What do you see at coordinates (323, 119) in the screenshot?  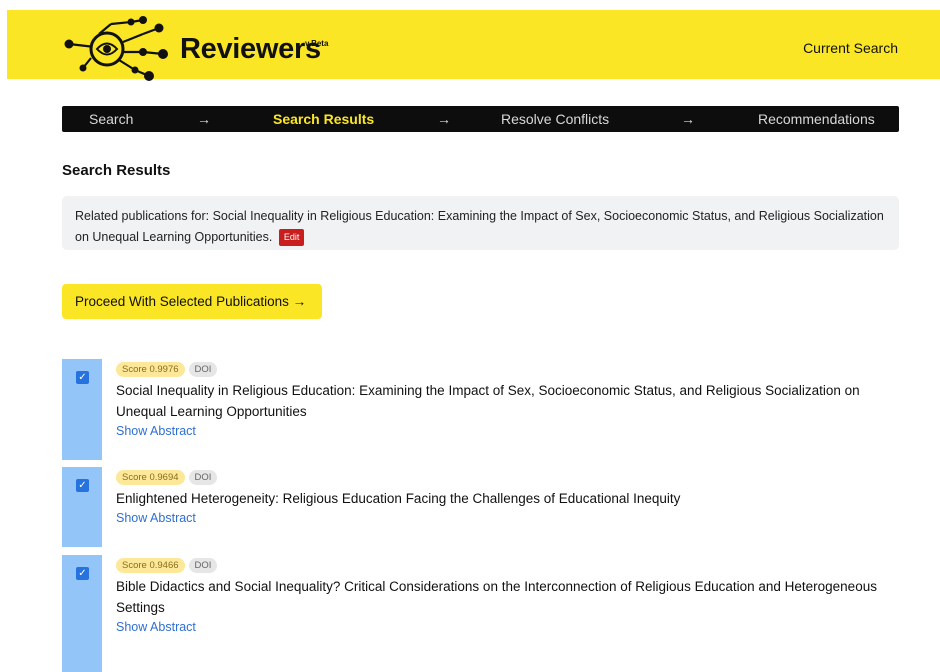 I see `step-search-results: Search Results` at bounding box center [323, 119].